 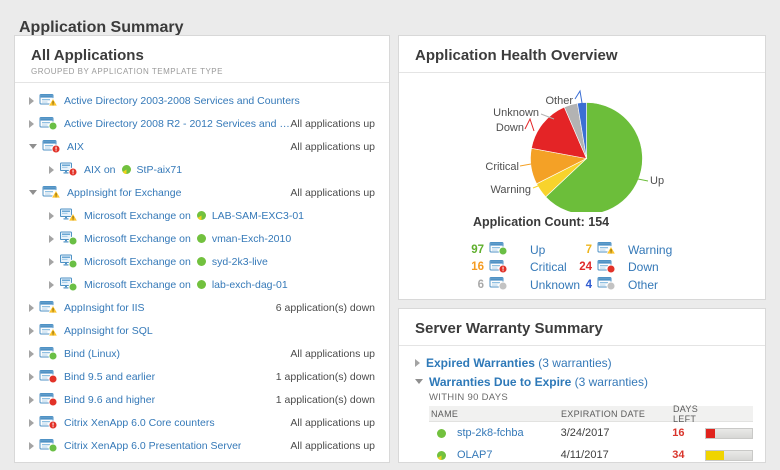 I want to click on expiration-date: 4/11/2017, so click(x=584, y=455).